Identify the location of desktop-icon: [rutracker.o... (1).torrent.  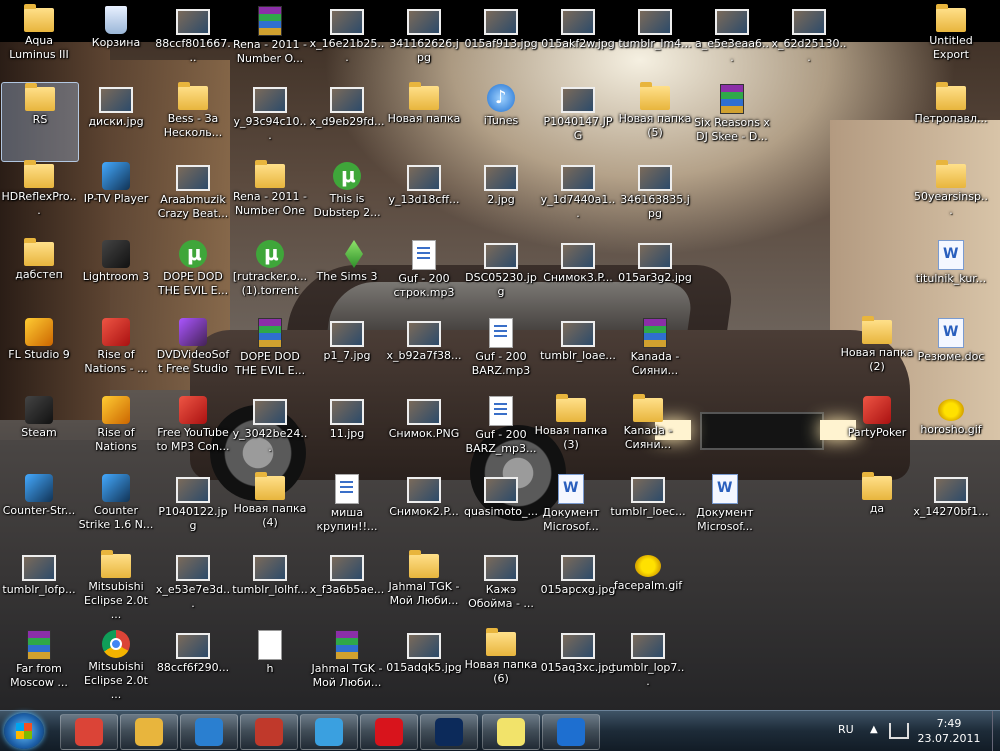
(270, 277).